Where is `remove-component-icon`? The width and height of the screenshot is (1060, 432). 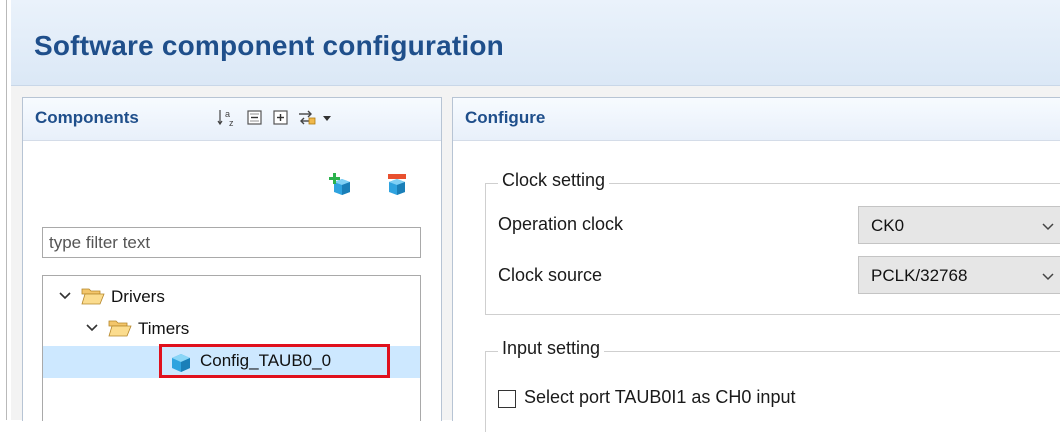
remove-component-icon is located at coordinates (397, 184).